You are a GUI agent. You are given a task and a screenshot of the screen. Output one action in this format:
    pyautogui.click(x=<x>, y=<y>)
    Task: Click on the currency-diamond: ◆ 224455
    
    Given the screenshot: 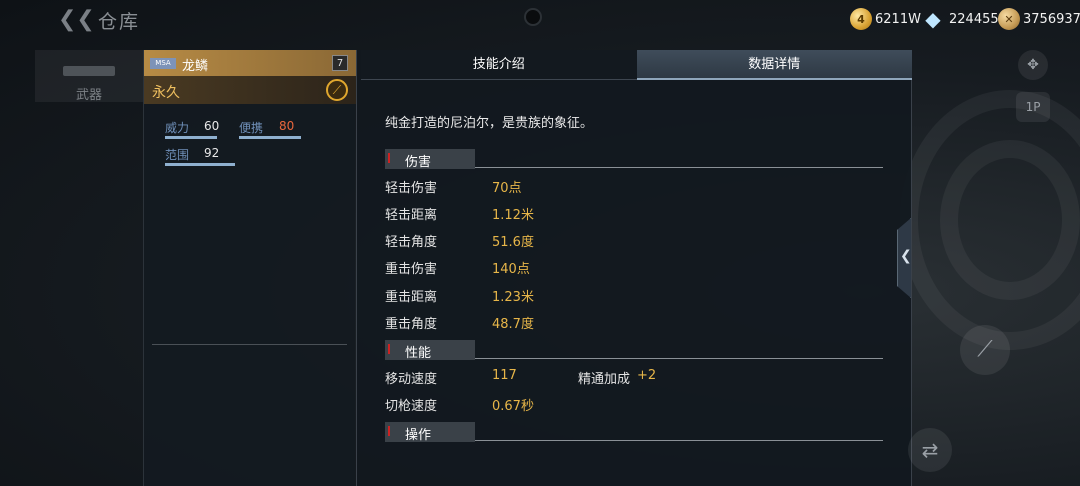 What is the action you would take?
    pyautogui.click(x=959, y=19)
    